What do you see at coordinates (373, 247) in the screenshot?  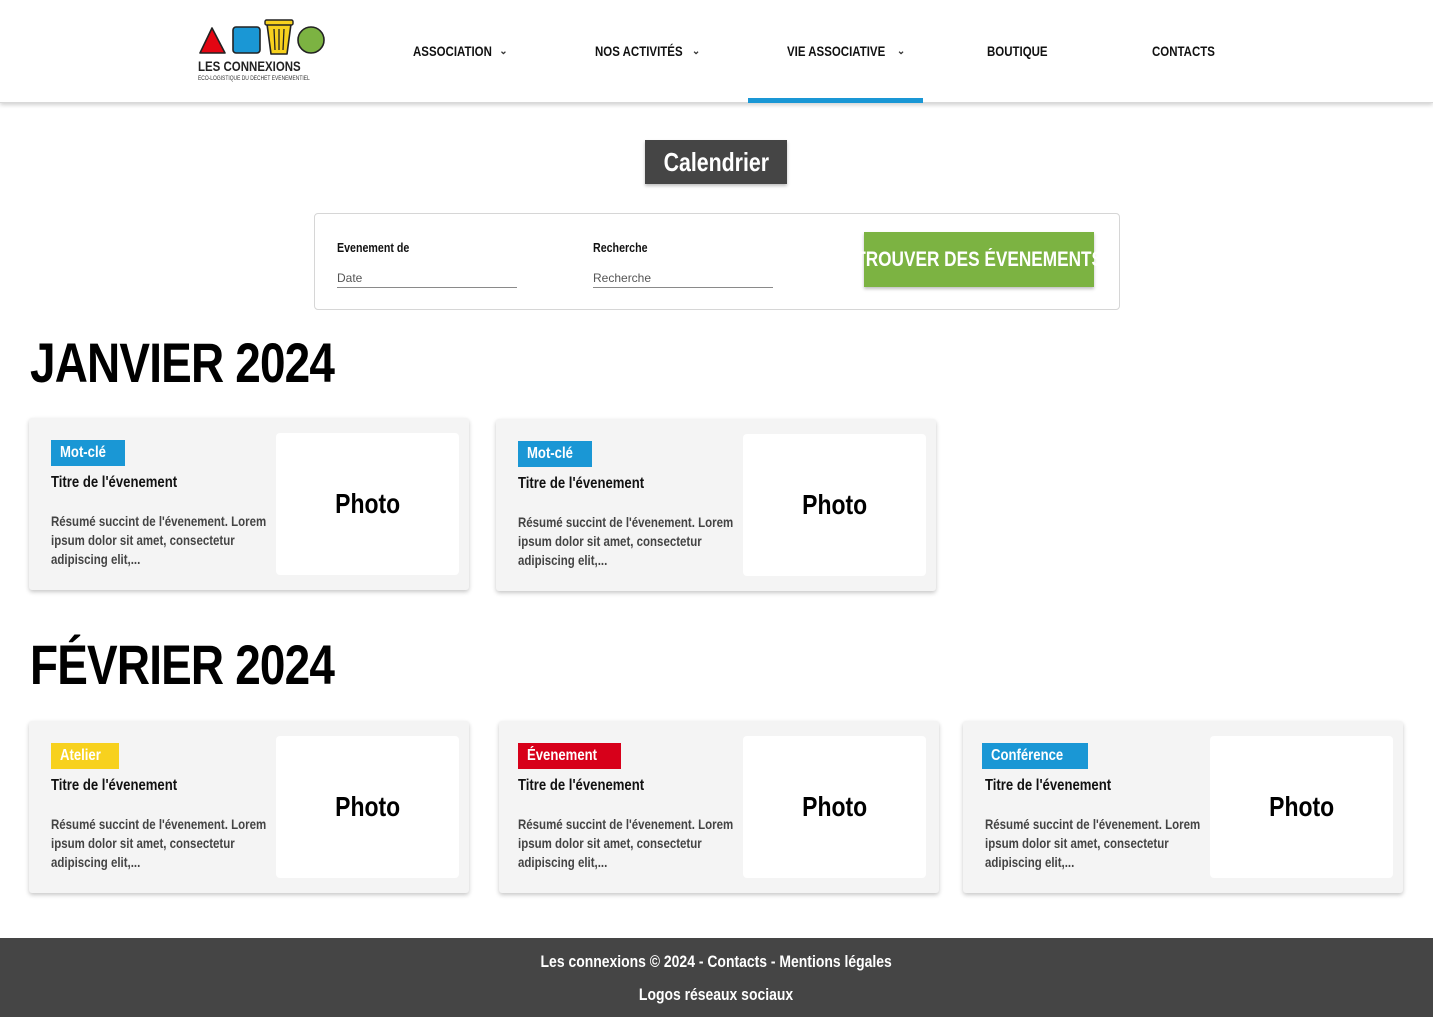 I see `date-field-label: Evenement de` at bounding box center [373, 247].